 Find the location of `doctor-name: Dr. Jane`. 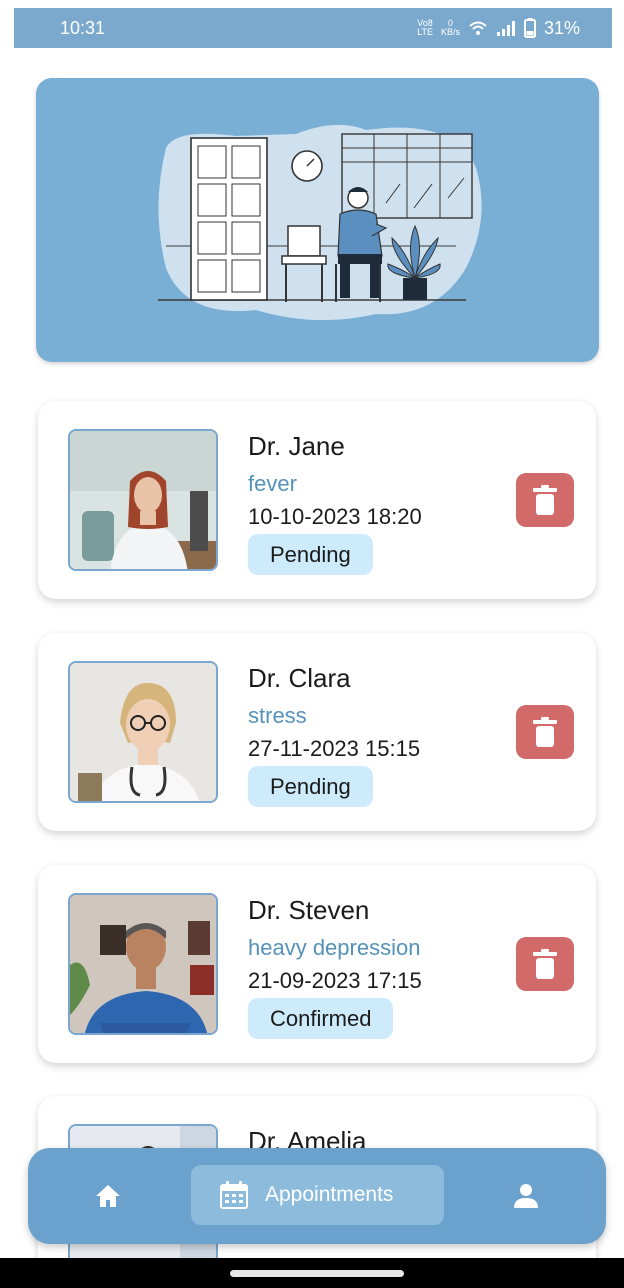

doctor-name: Dr. Jane is located at coordinates (296, 446).